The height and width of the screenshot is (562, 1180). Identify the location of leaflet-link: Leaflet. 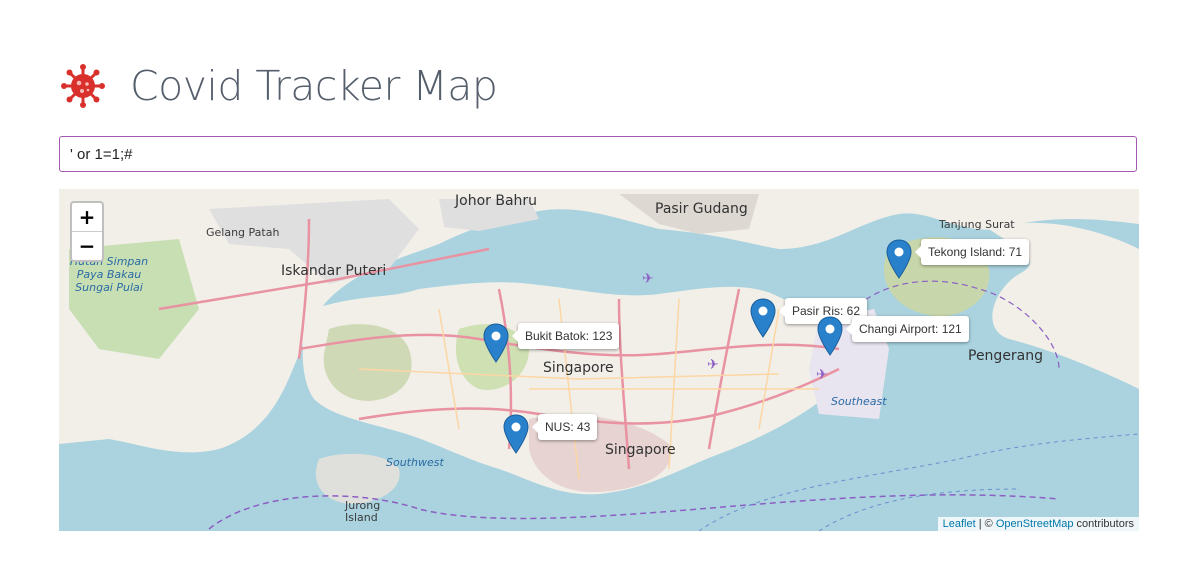
(959, 524).